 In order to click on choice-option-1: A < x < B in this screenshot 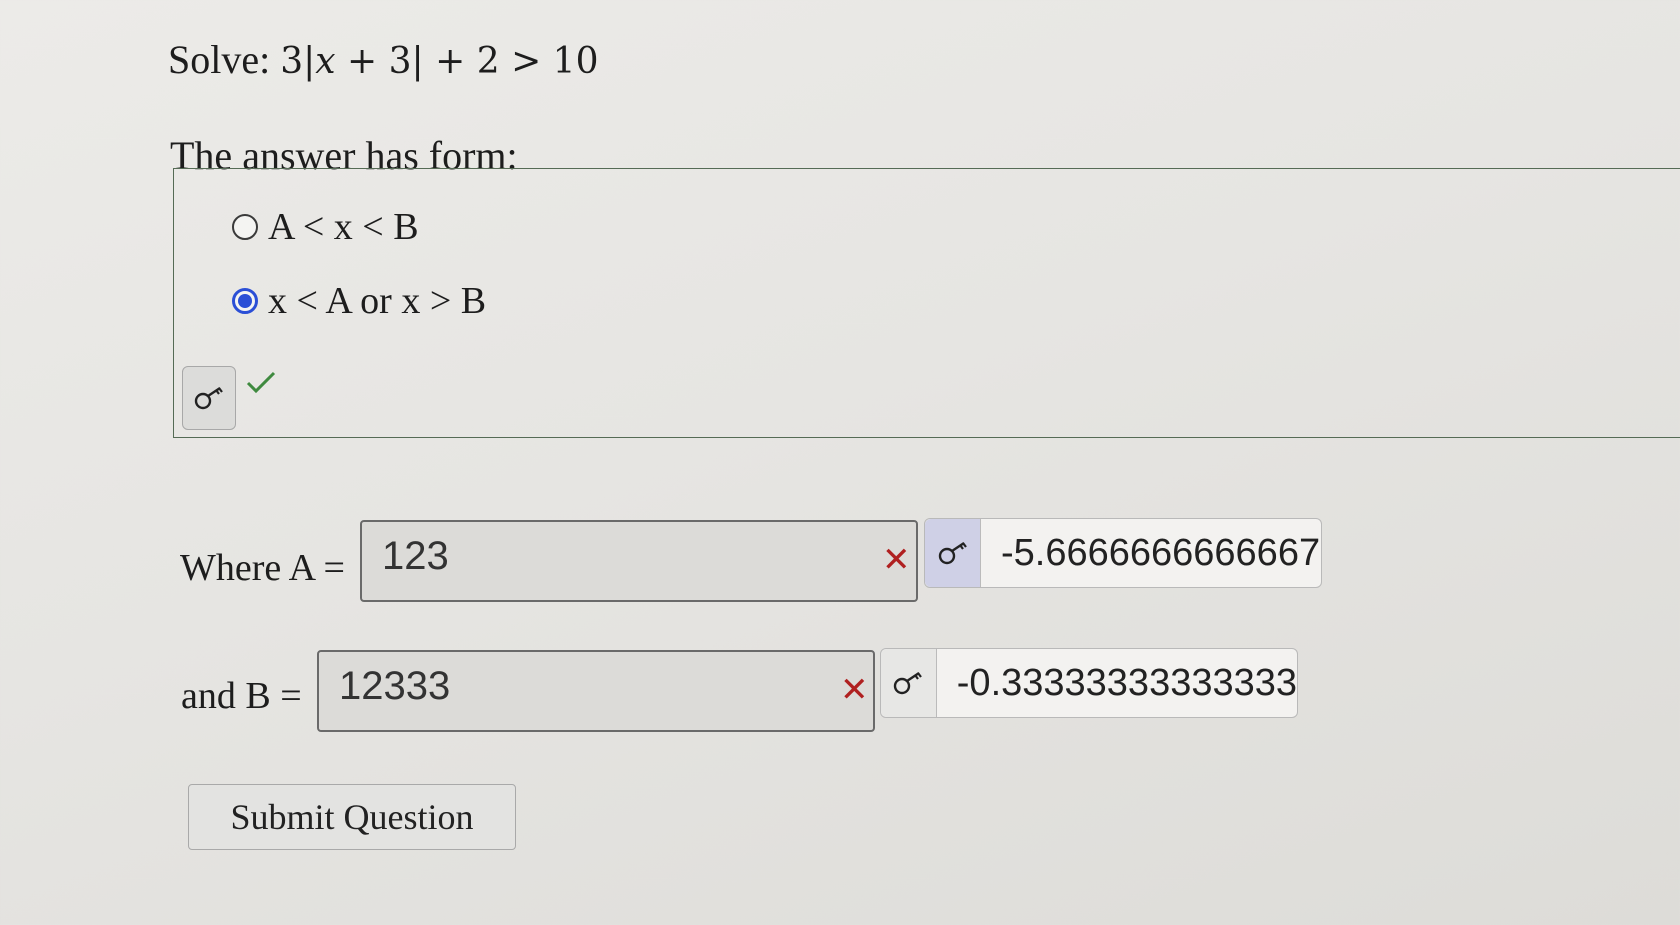, I will do `click(325, 227)`.